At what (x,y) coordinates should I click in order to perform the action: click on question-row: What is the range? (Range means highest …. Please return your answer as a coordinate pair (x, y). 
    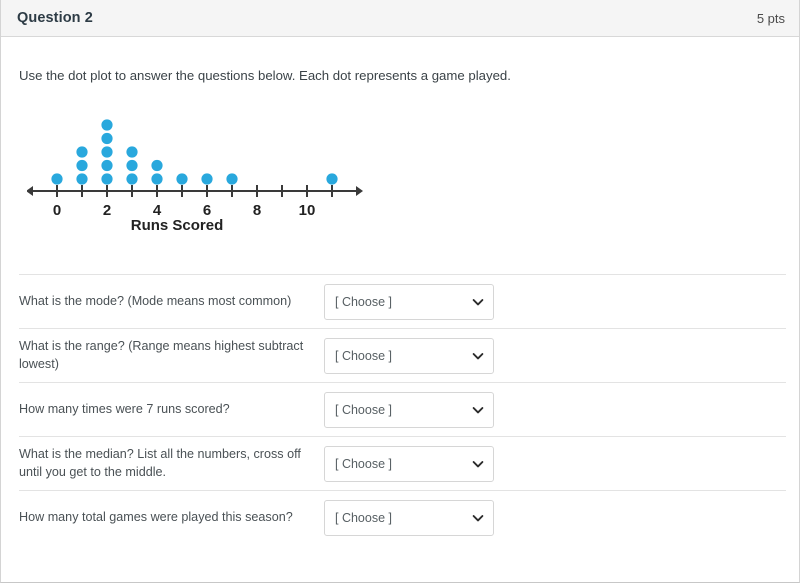
    Looking at the image, I should click on (402, 356).